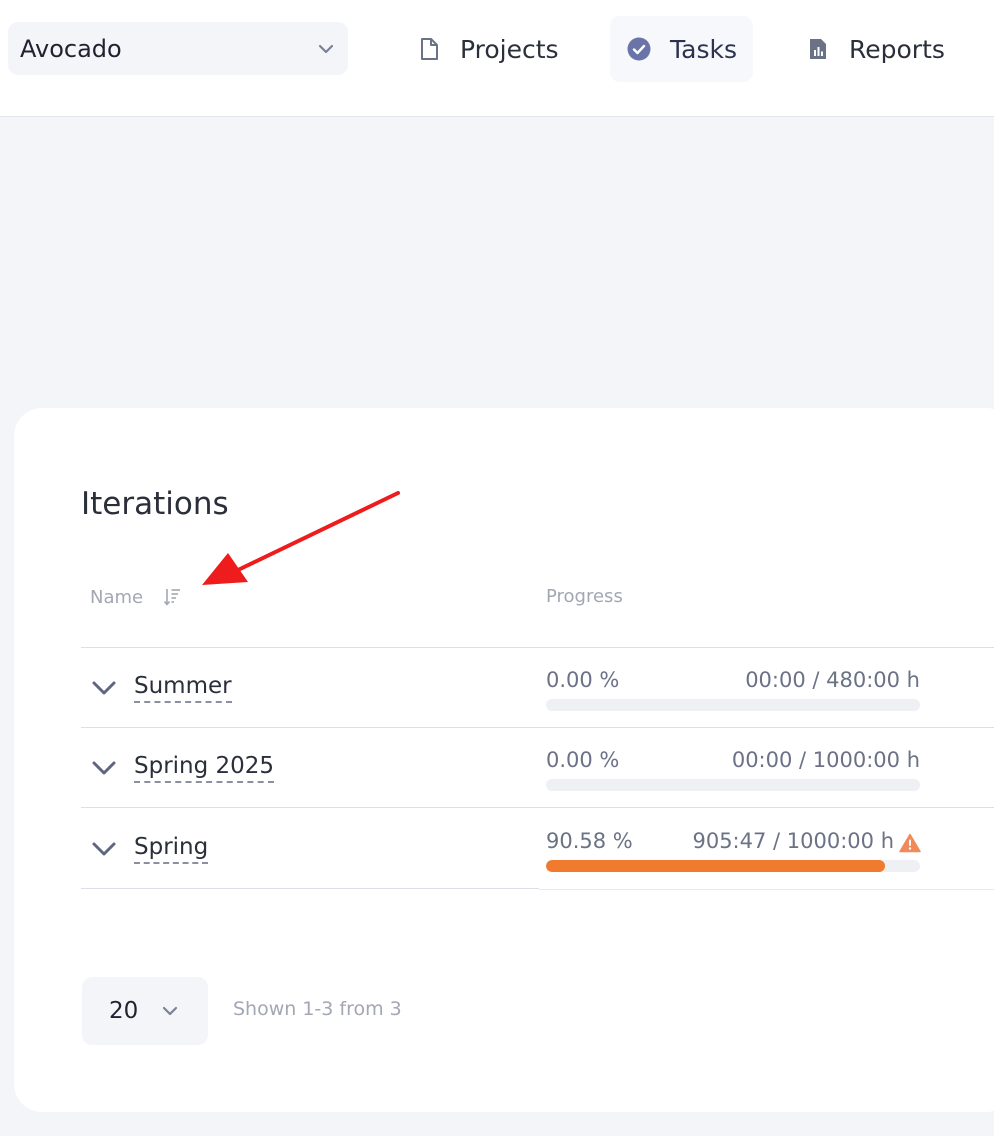  Describe the element at coordinates (715, 866) in the screenshot. I see `progress-bar-fill` at that location.